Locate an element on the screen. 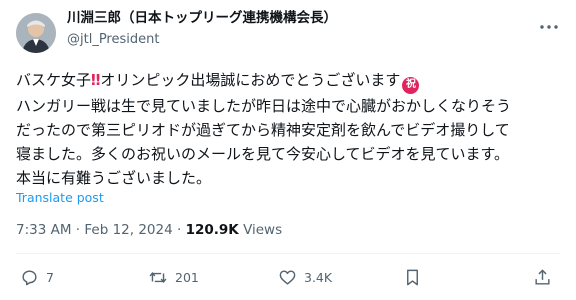 The image size is (576, 300). tweet-line-text: ハンガリー戦は生で見ていましたが昨日は途中で心臓がおかしくなりそう is located at coordinates (264, 105).